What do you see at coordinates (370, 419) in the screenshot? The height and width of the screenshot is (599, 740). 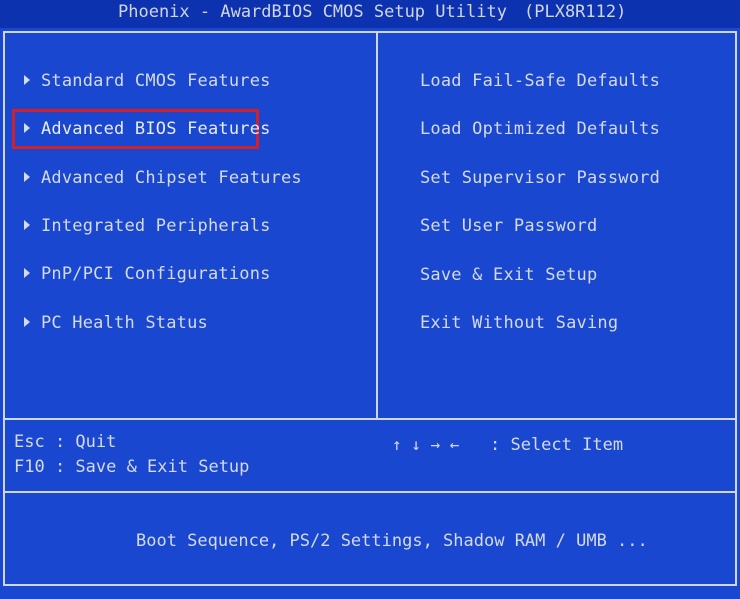 I see `frame-help-divider` at bounding box center [370, 419].